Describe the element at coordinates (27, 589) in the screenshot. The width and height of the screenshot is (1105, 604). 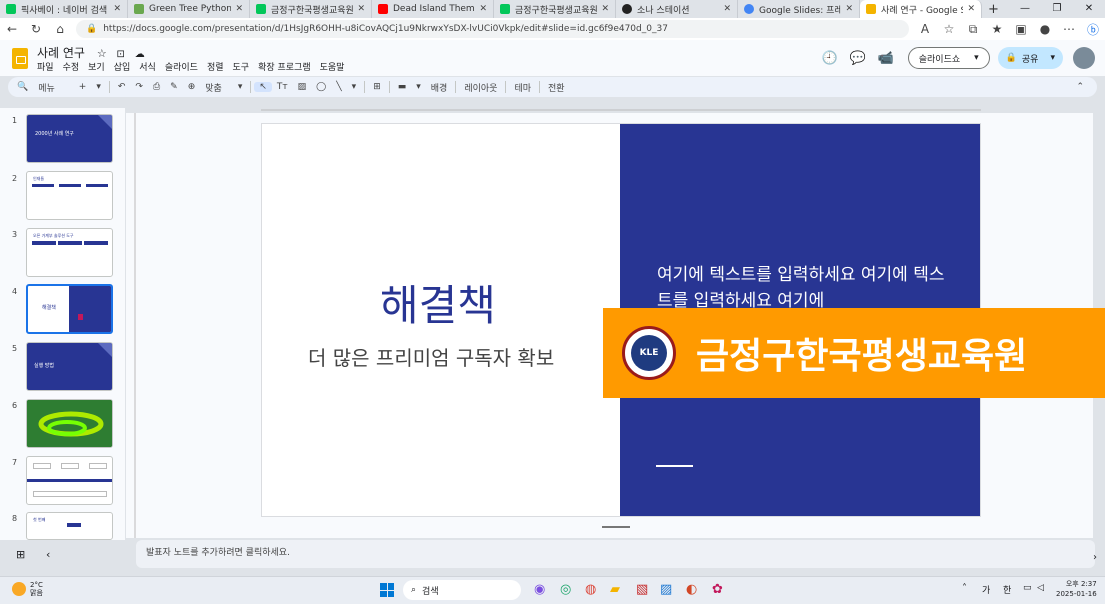
I see `weather-widget: 2°C 맑음` at that location.